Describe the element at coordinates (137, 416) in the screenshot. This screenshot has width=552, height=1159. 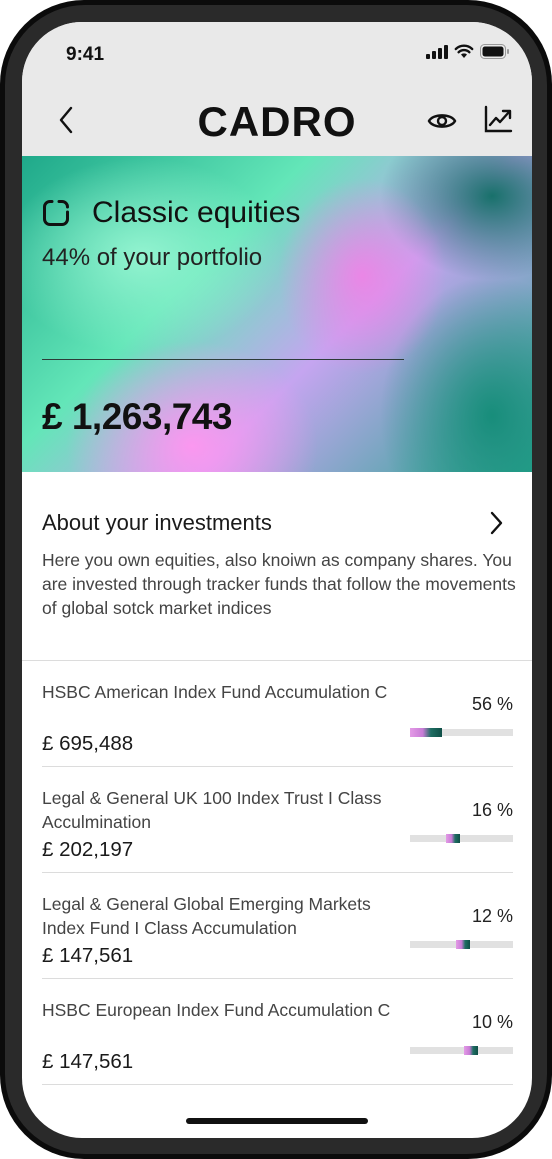
I see `total-value: £ 1,263,743` at that location.